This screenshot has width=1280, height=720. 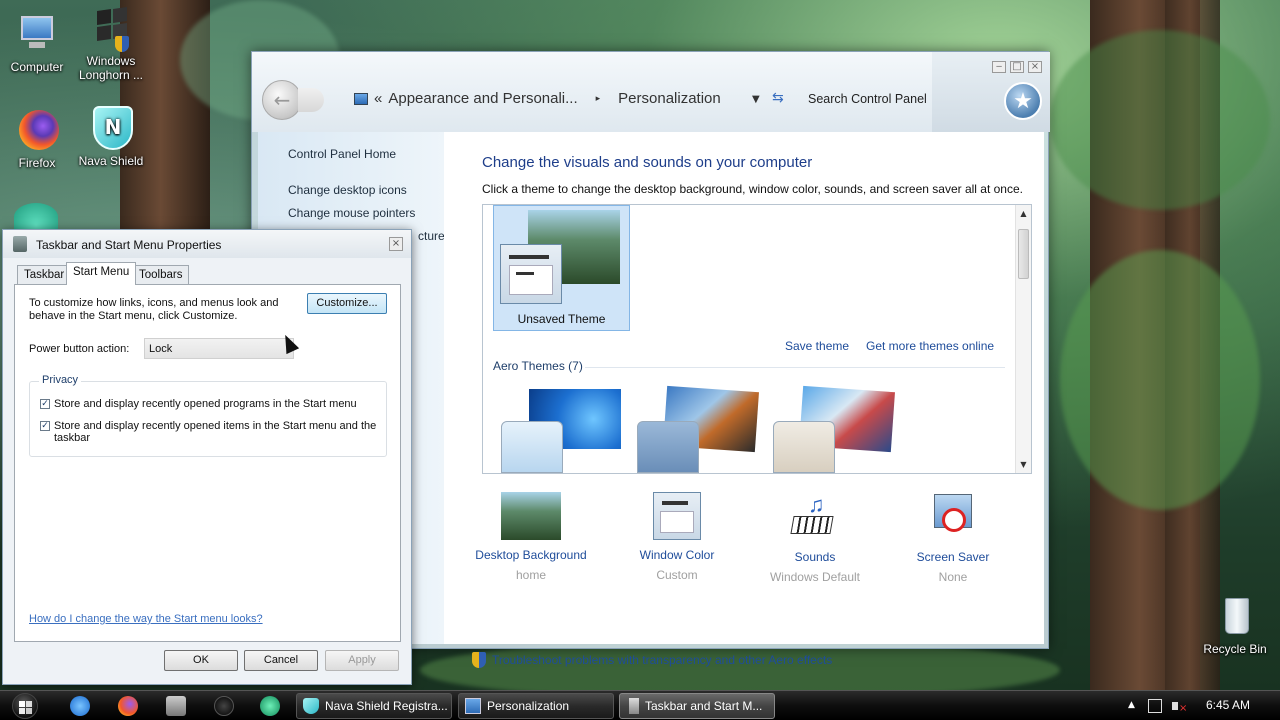 I want to click on change-account-picture-link: cture, so click(x=431, y=236).